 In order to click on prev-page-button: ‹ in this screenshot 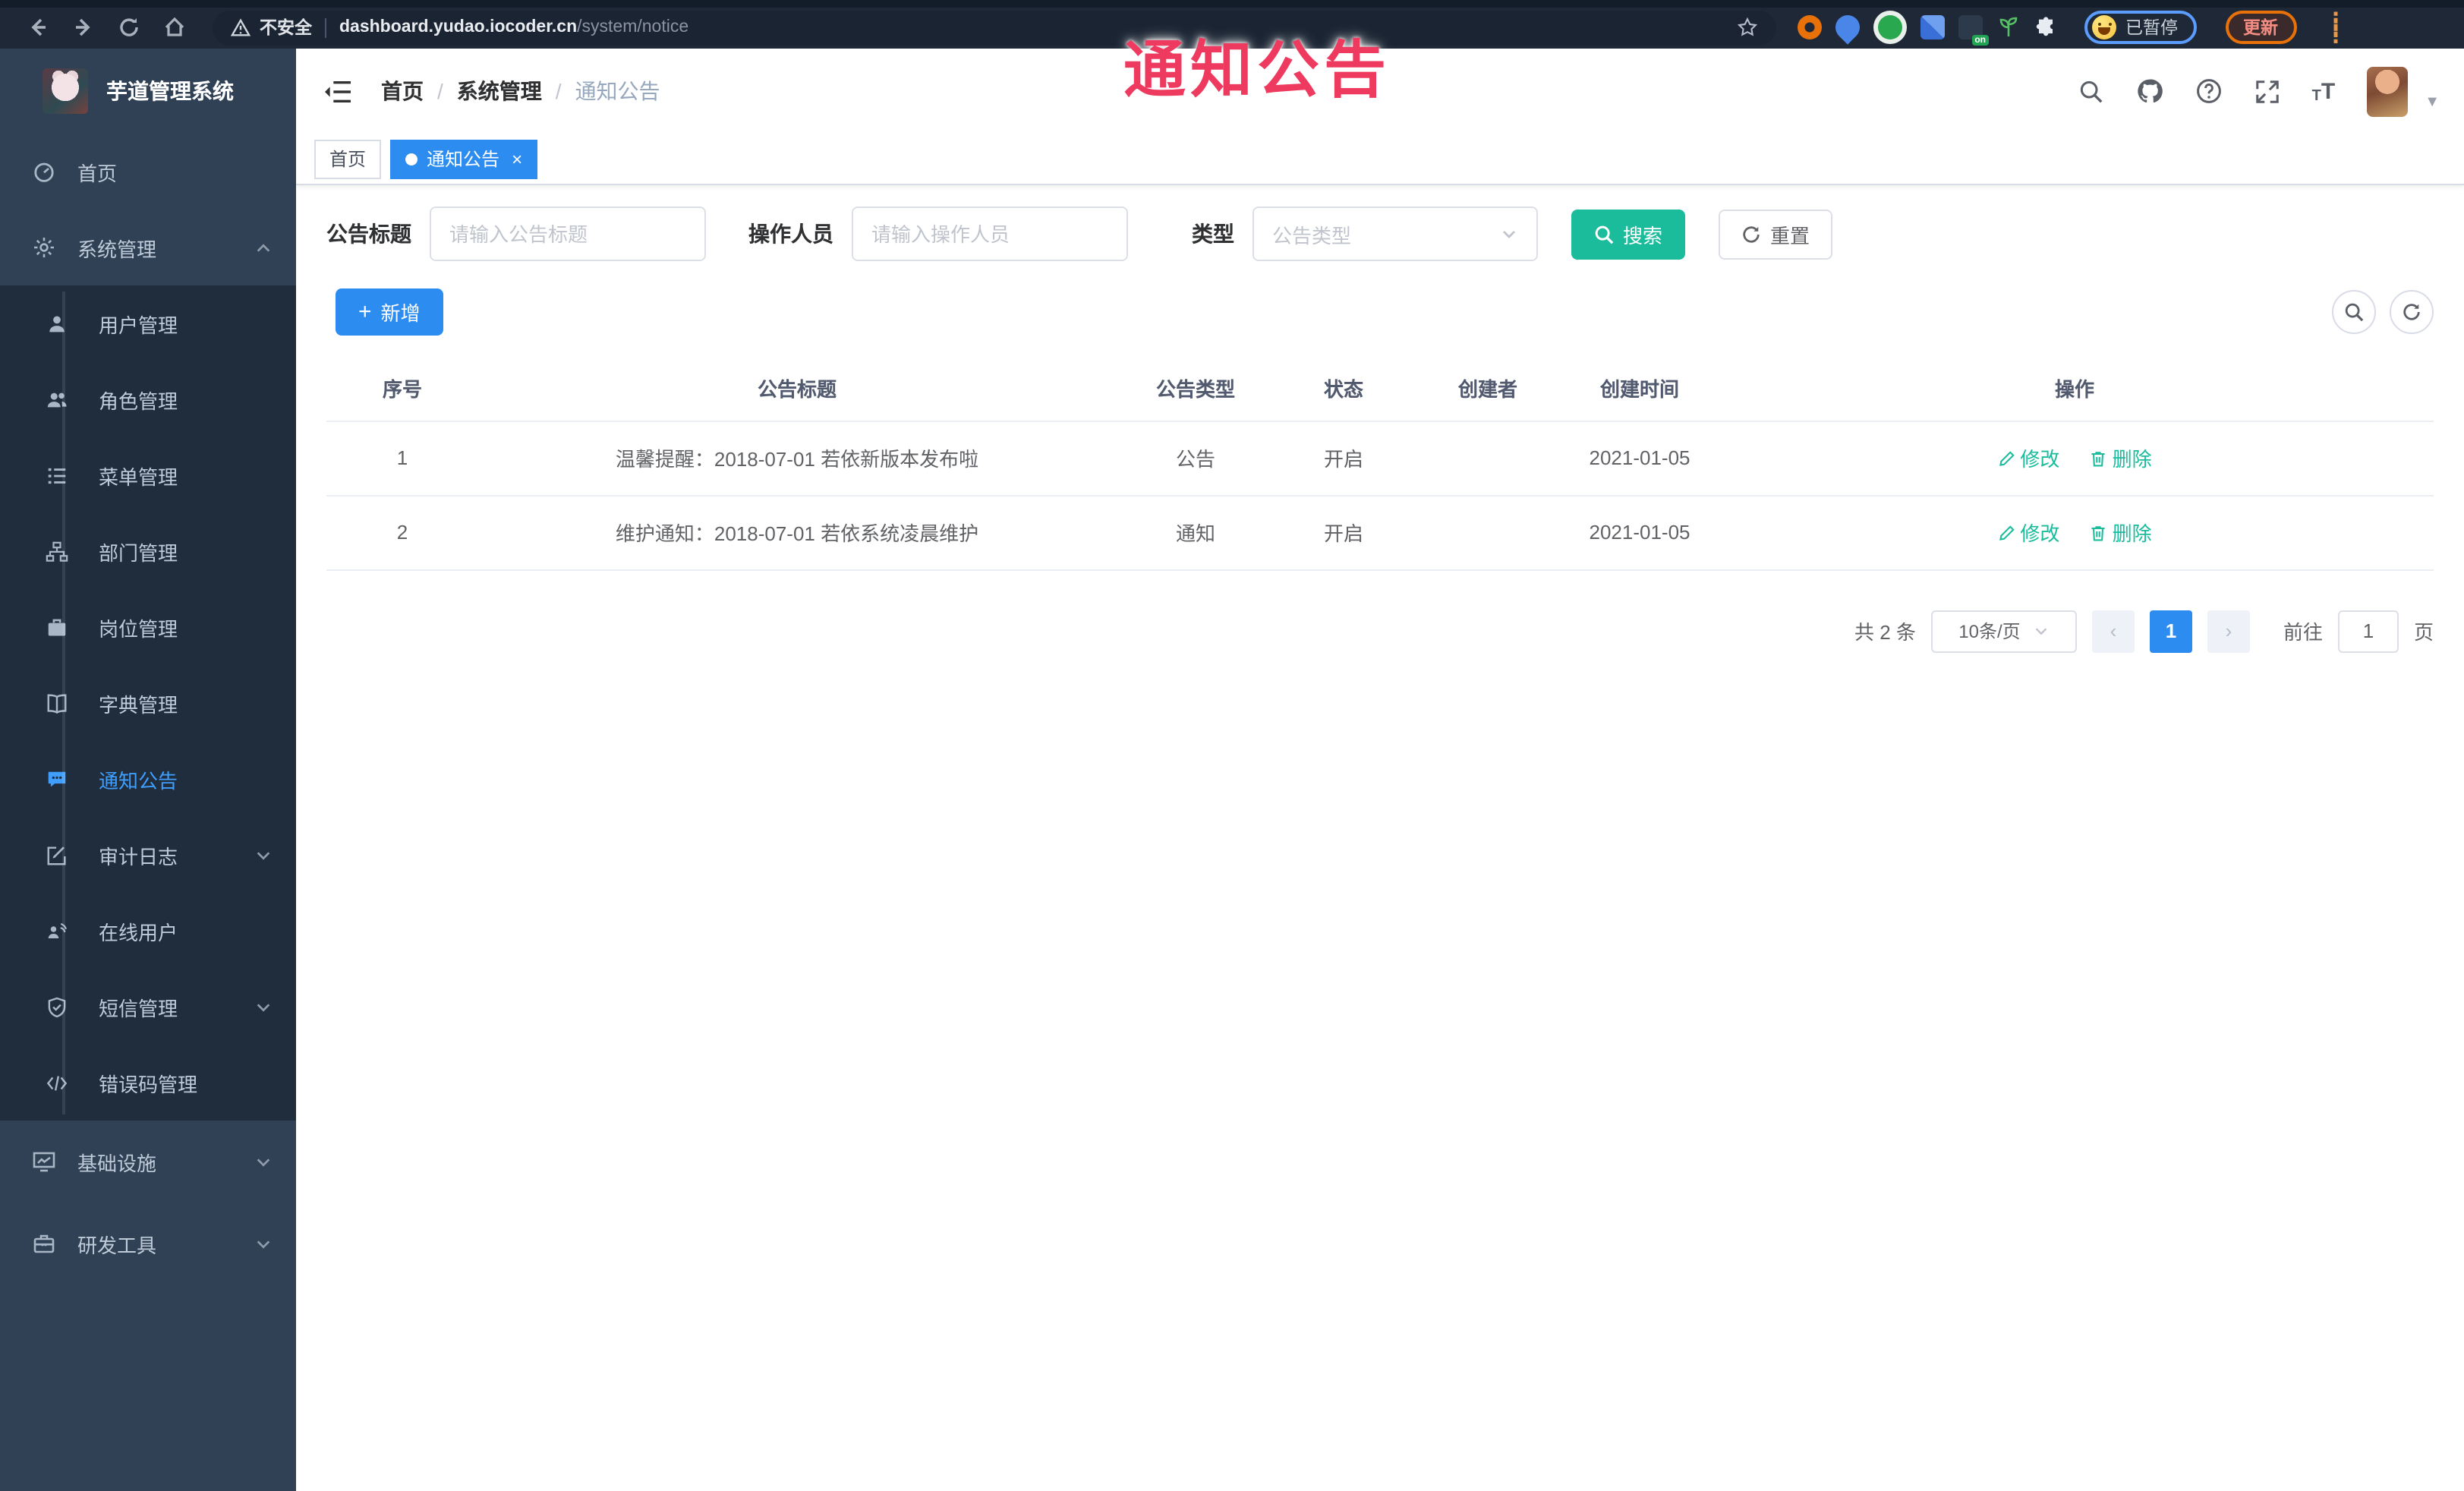, I will do `click(2113, 631)`.